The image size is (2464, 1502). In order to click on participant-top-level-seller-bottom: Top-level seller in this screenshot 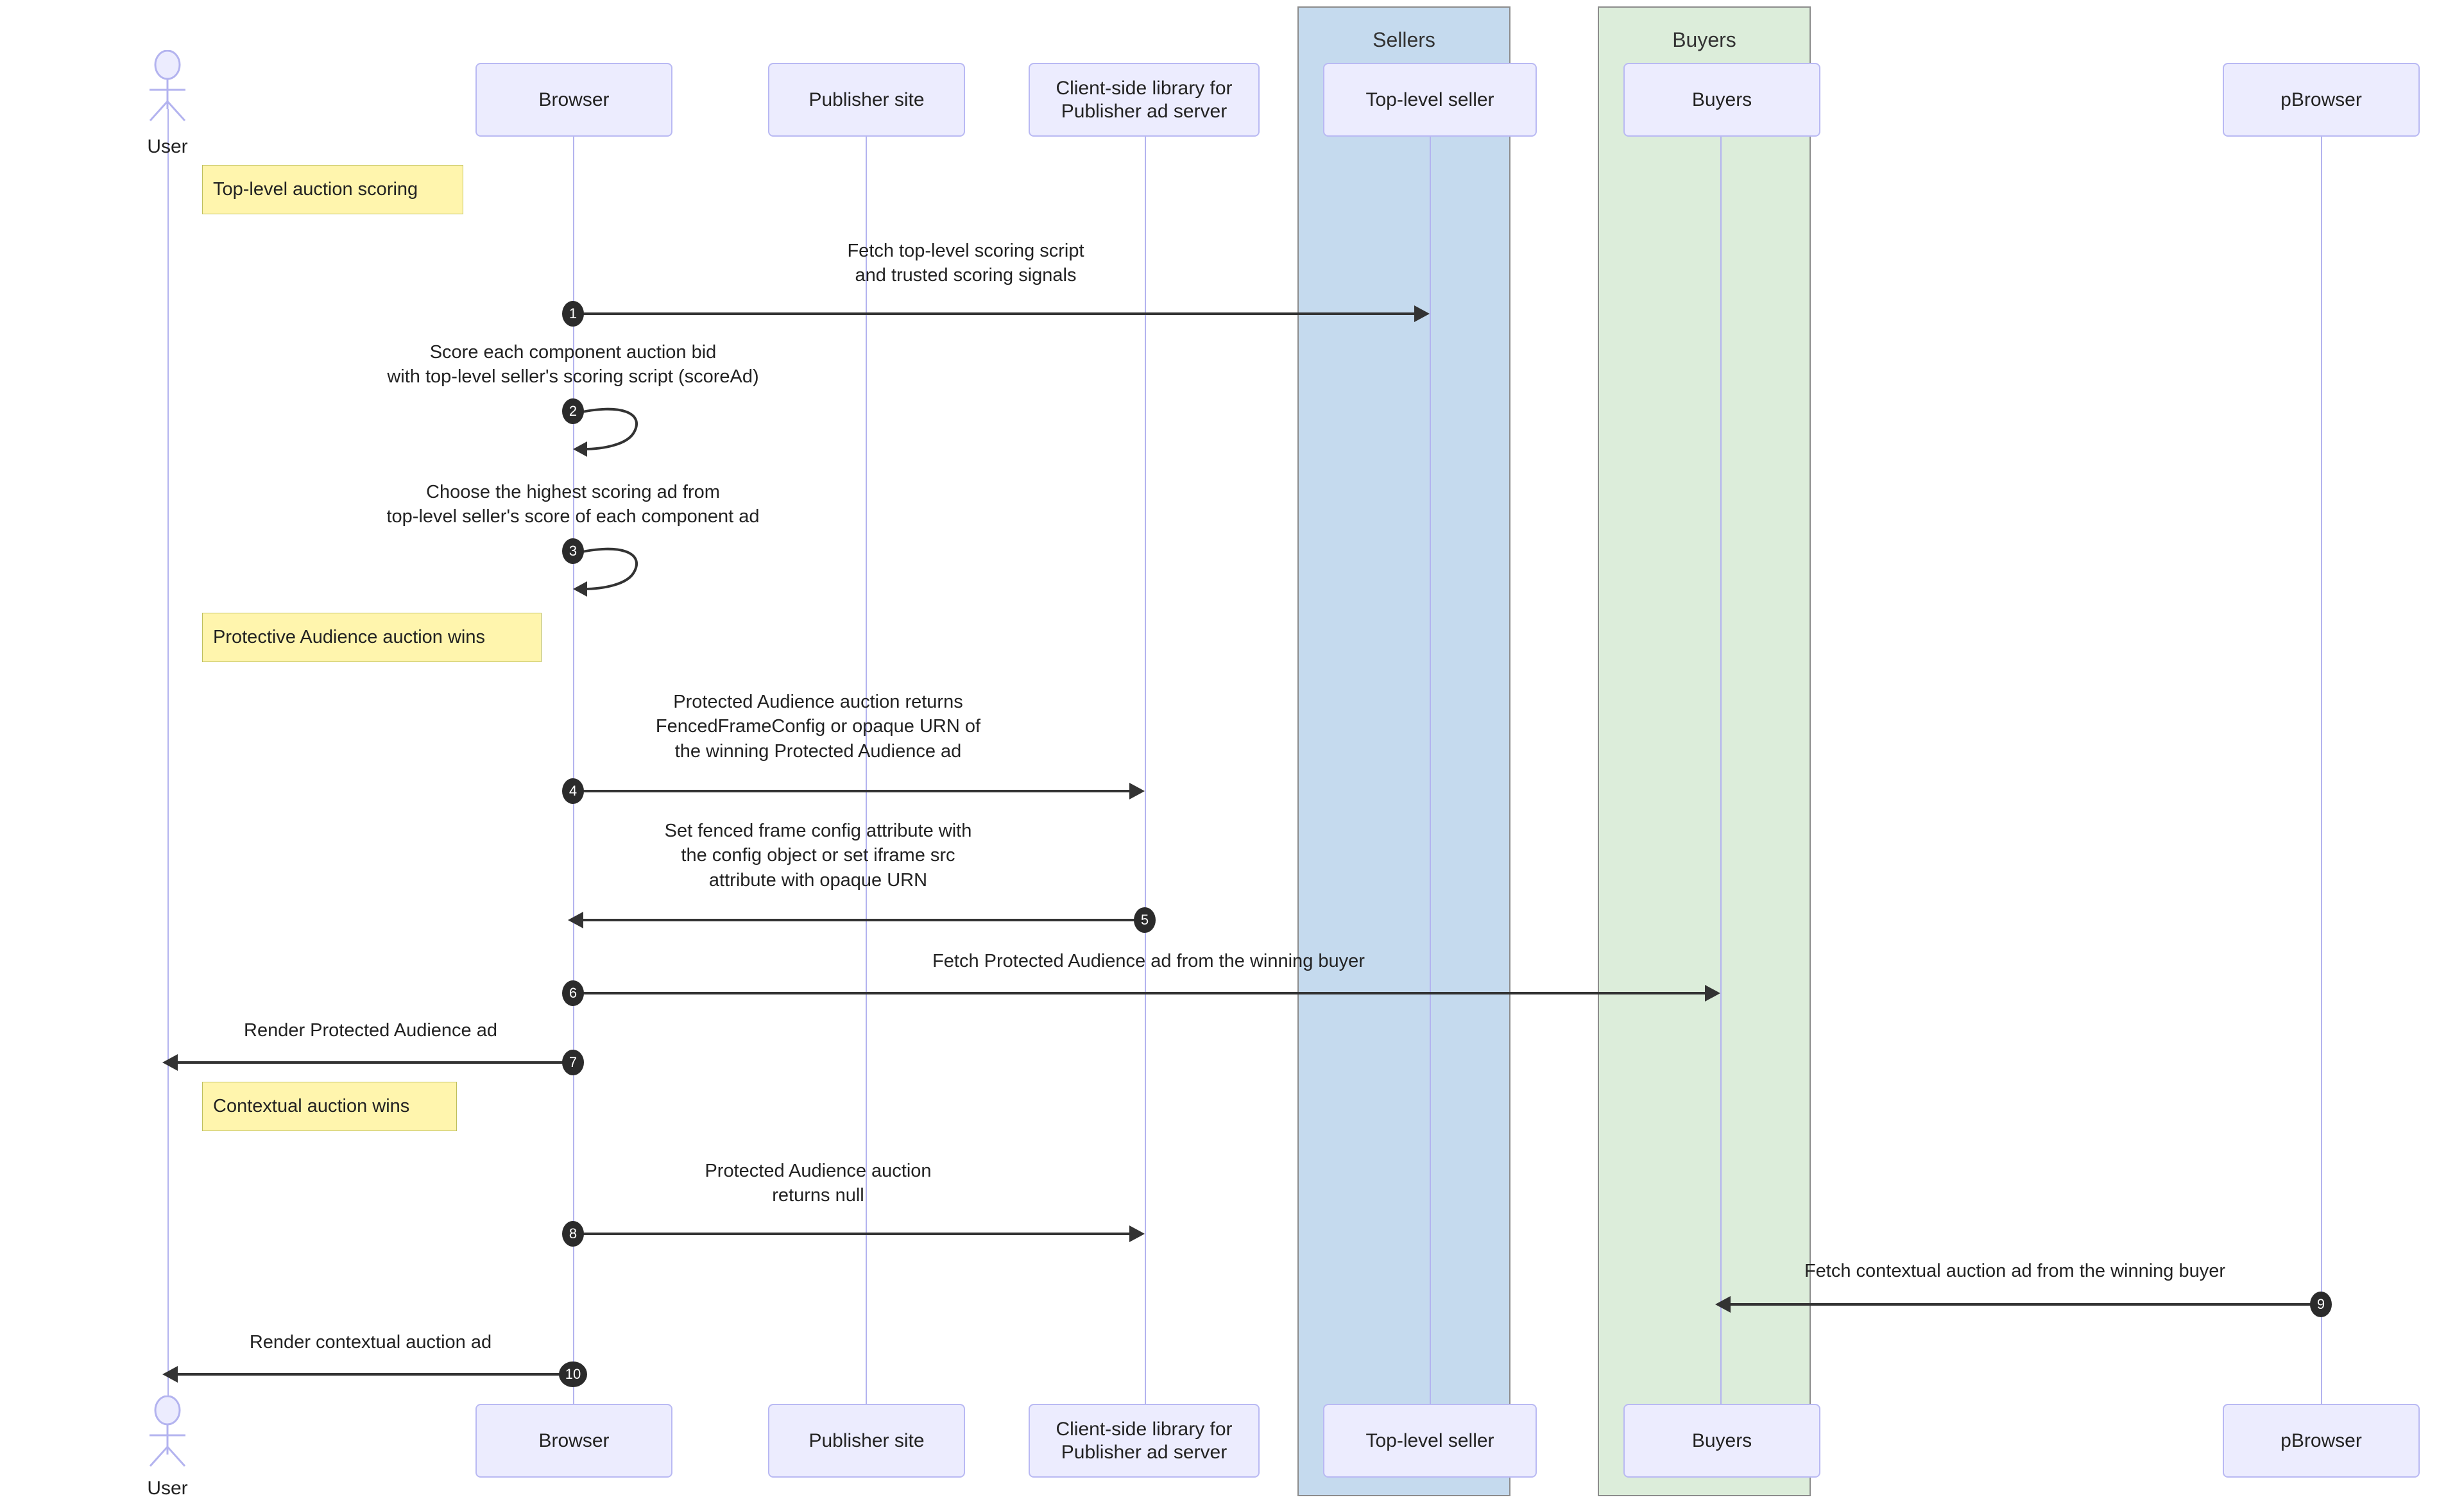, I will do `click(1430, 1441)`.